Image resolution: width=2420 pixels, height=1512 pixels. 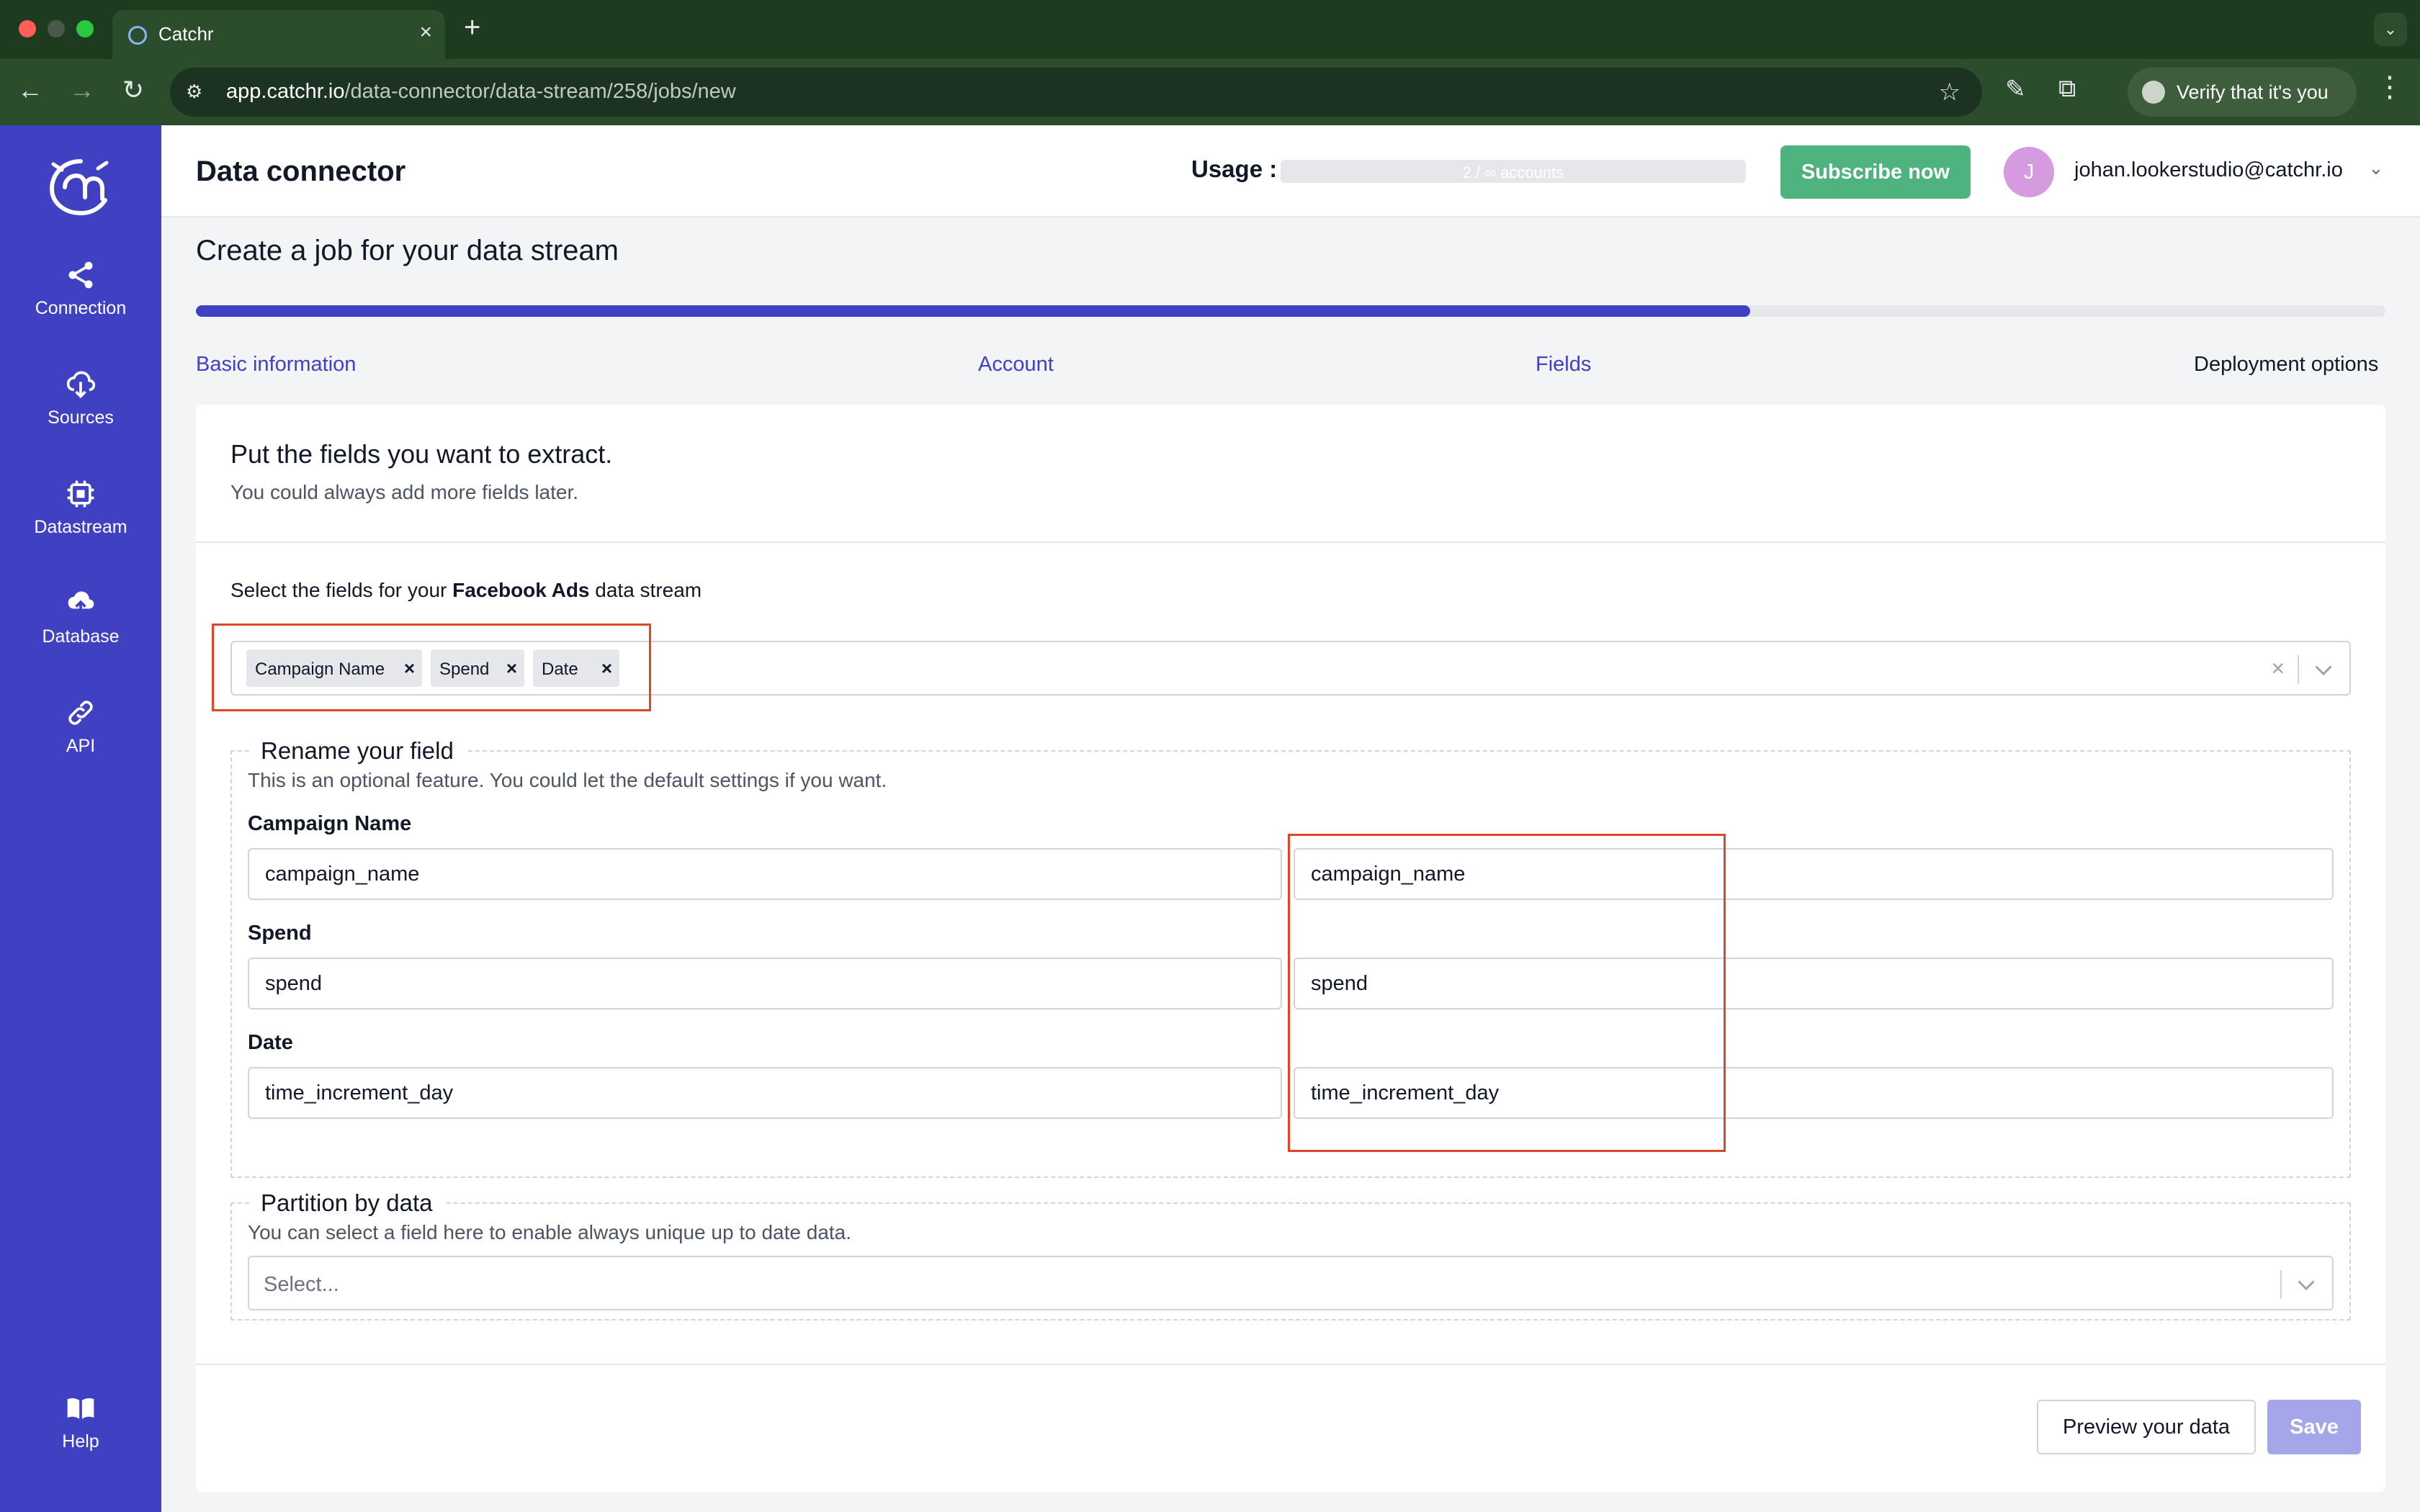 I want to click on sidebar-label-api: API, so click(x=81, y=746).